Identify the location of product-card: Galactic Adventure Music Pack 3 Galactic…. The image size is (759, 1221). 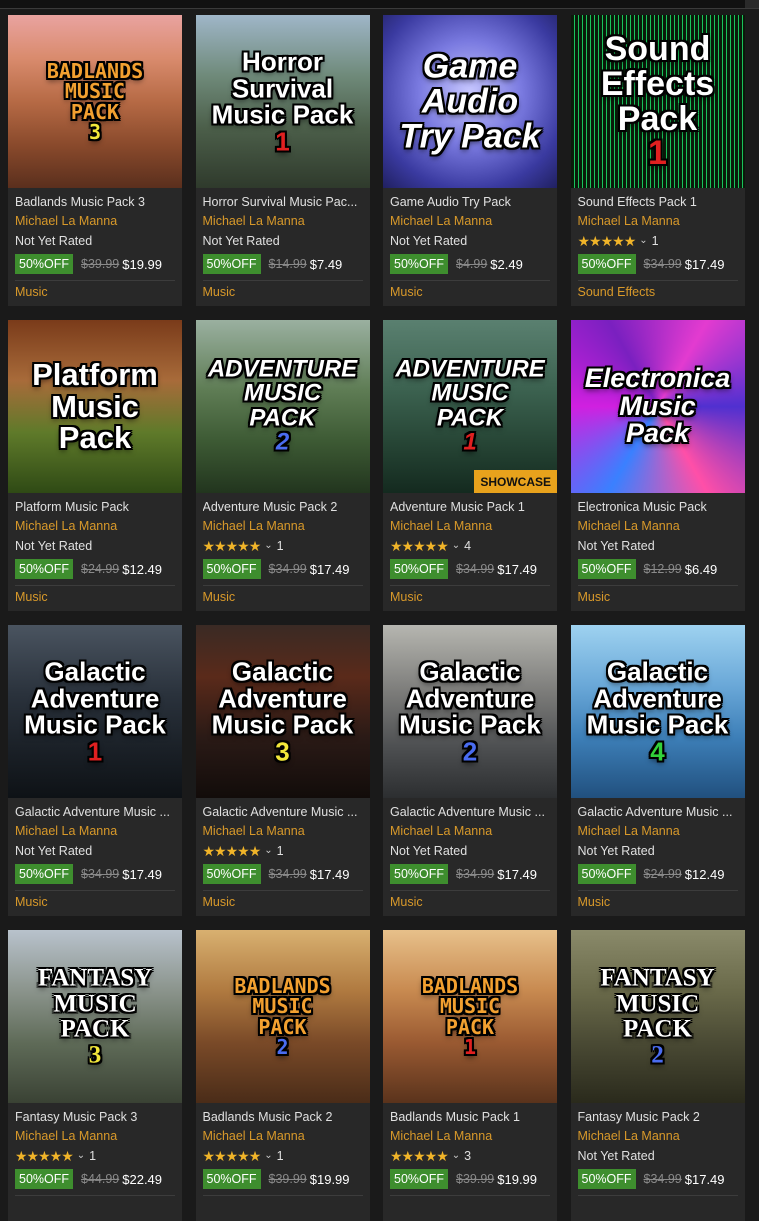
(282, 770).